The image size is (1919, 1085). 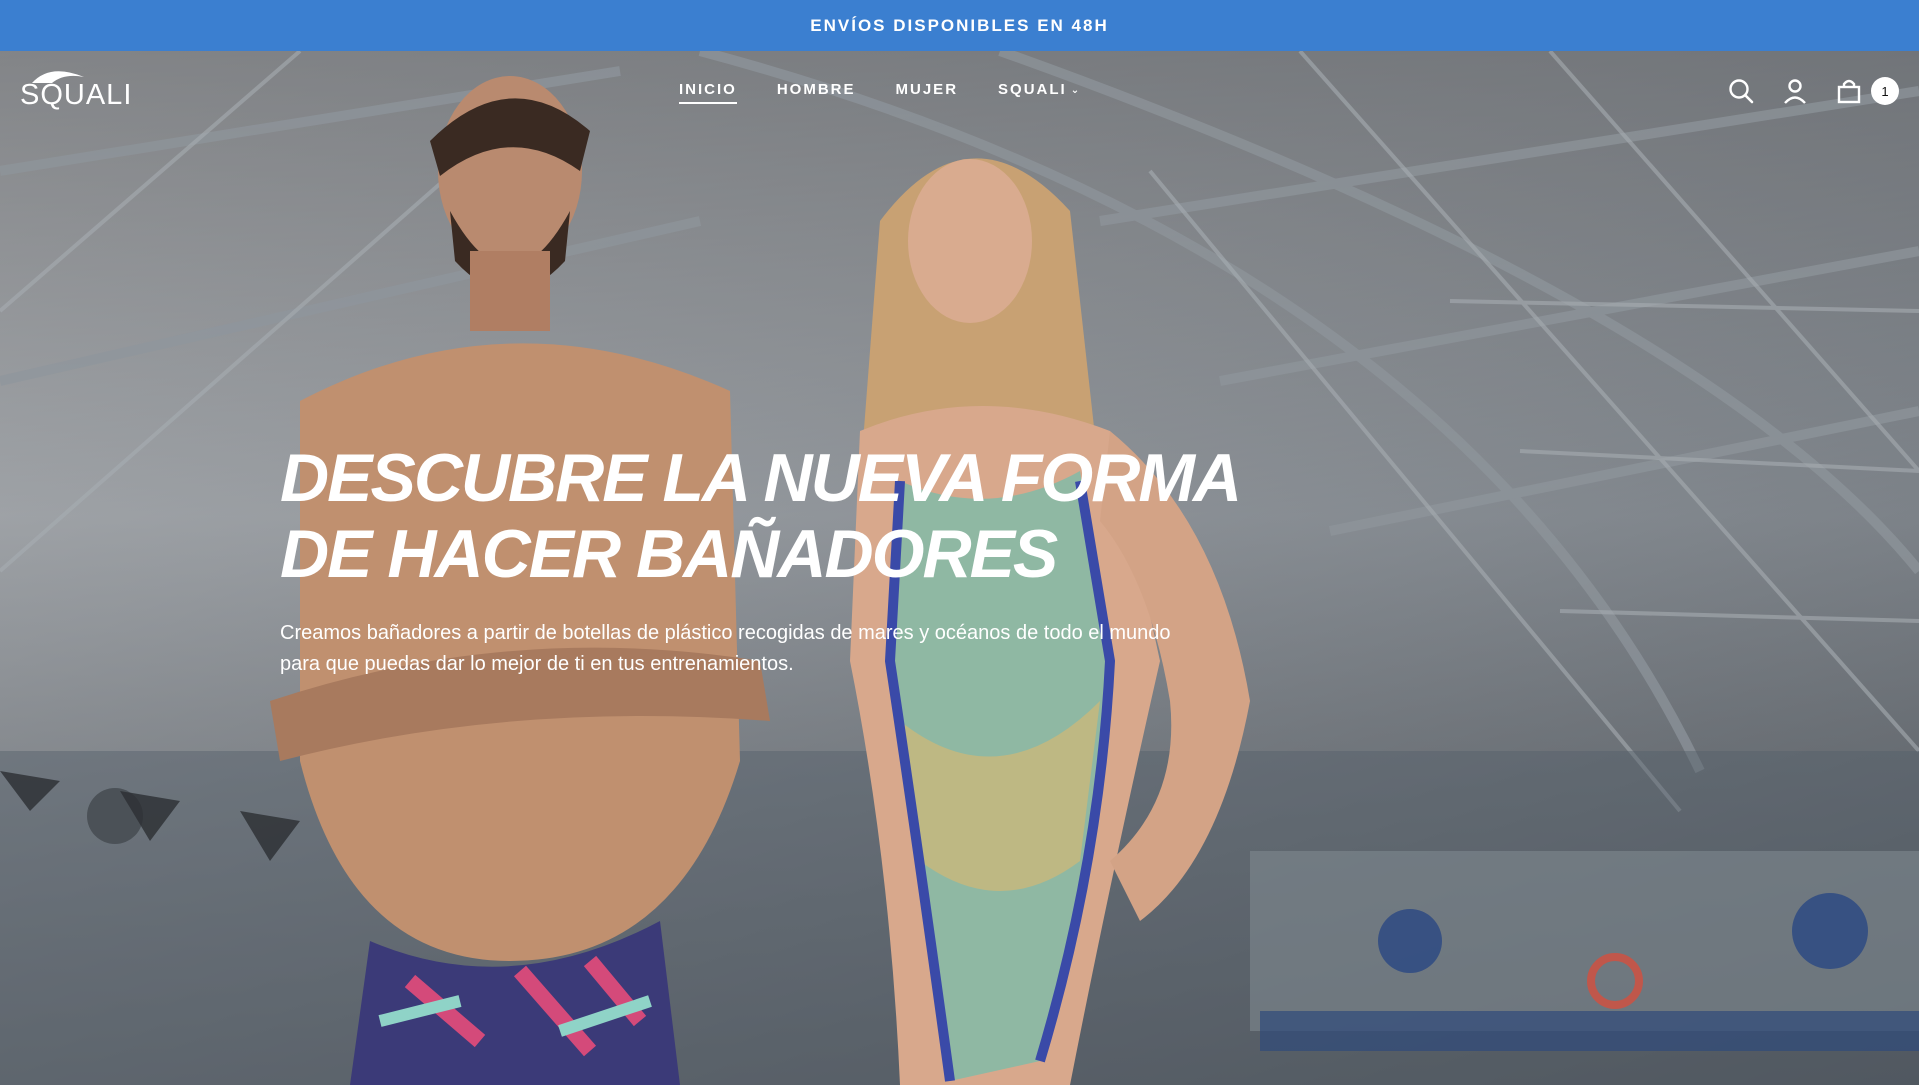 What do you see at coordinates (76, 95) in the screenshot?
I see `logo-text: SQUALI` at bounding box center [76, 95].